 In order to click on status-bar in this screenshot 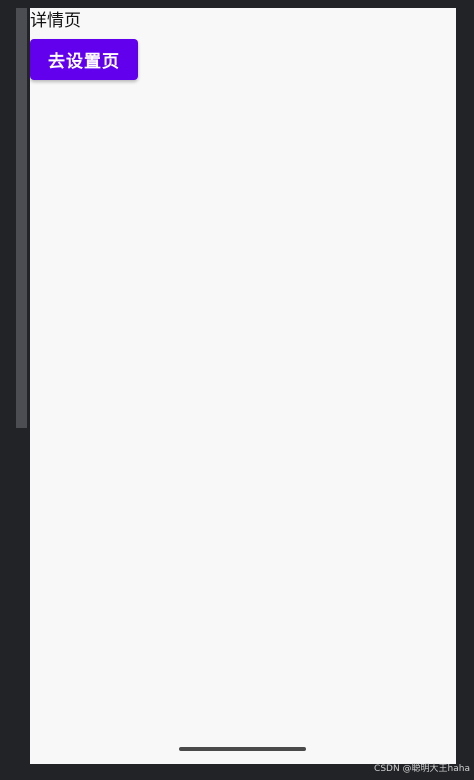, I will do `click(243, 21)`.